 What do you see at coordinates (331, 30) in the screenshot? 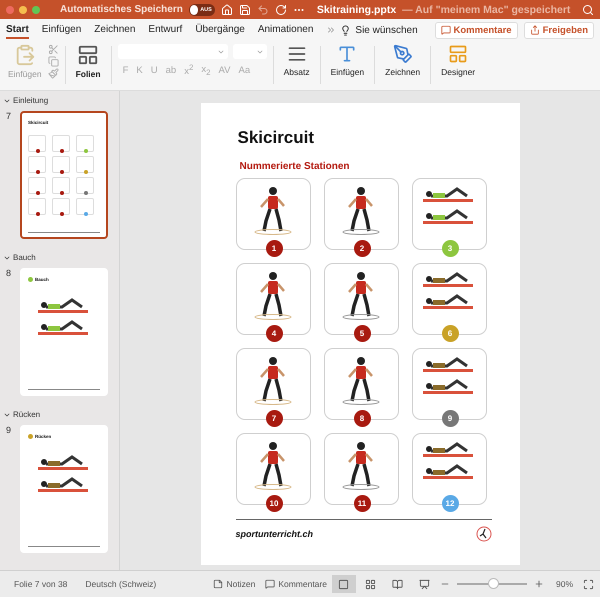
I see `more-tabs-icon` at bounding box center [331, 30].